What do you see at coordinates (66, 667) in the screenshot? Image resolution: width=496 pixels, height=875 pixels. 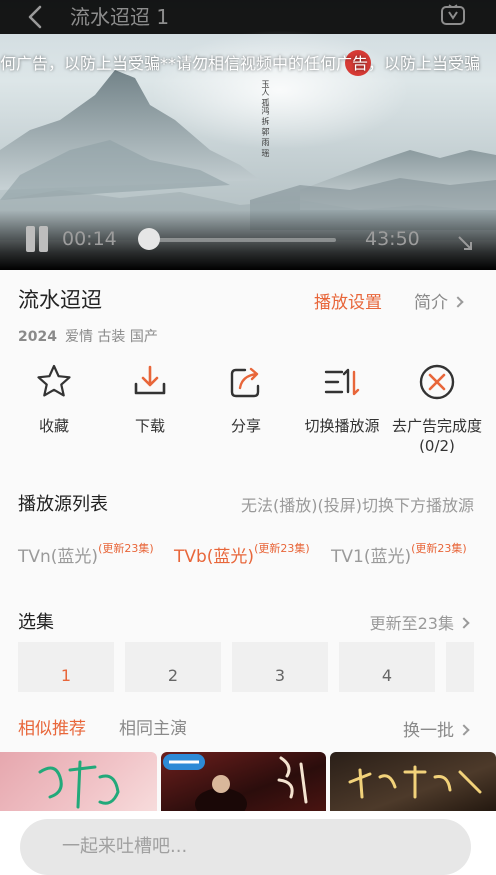 I see `episode-item: 1` at bounding box center [66, 667].